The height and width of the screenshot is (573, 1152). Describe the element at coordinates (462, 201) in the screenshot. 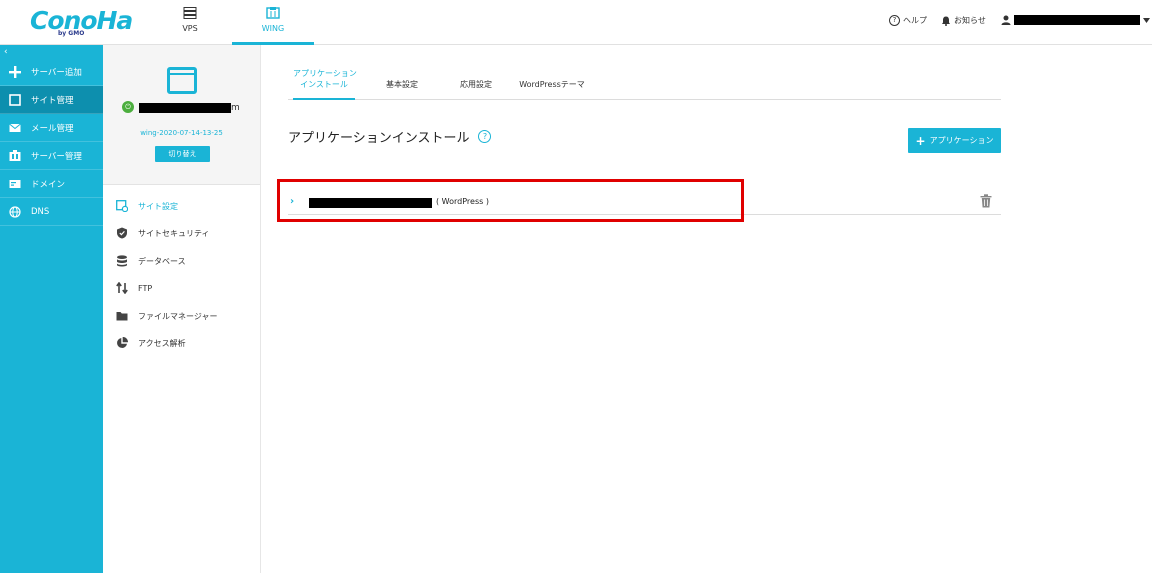

I see `application-type: ( WordPress )` at that location.